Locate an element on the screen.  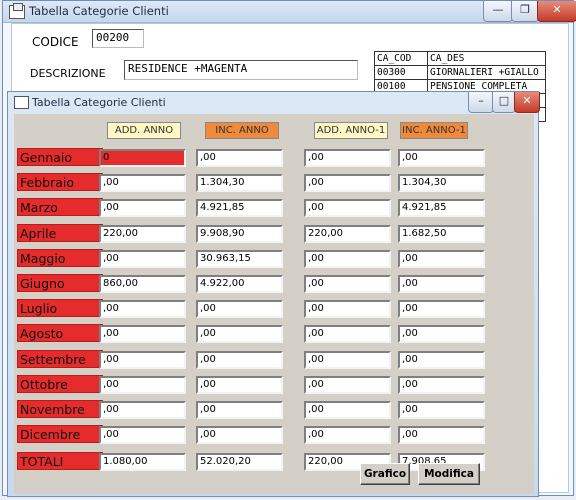
value-field: 9.908,90 is located at coordinates (239, 233).